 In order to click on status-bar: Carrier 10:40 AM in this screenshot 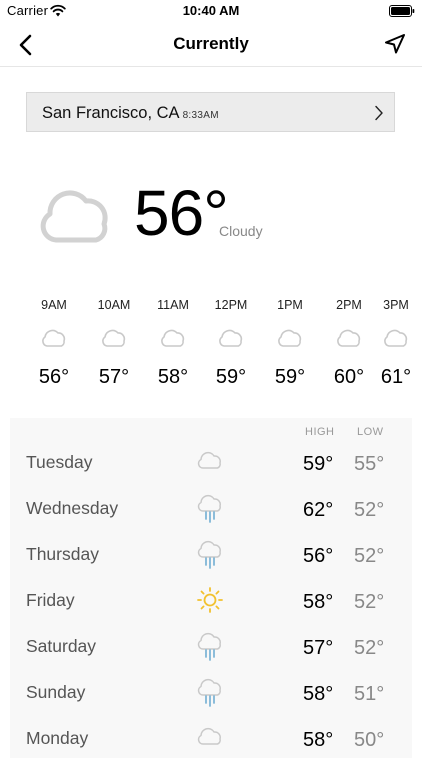, I will do `click(211, 12)`.